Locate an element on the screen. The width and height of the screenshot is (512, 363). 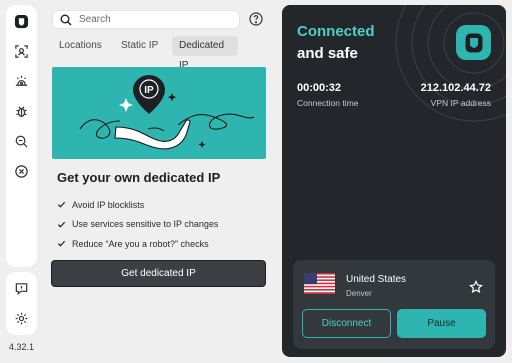
shield-icon is located at coordinates (473, 42).